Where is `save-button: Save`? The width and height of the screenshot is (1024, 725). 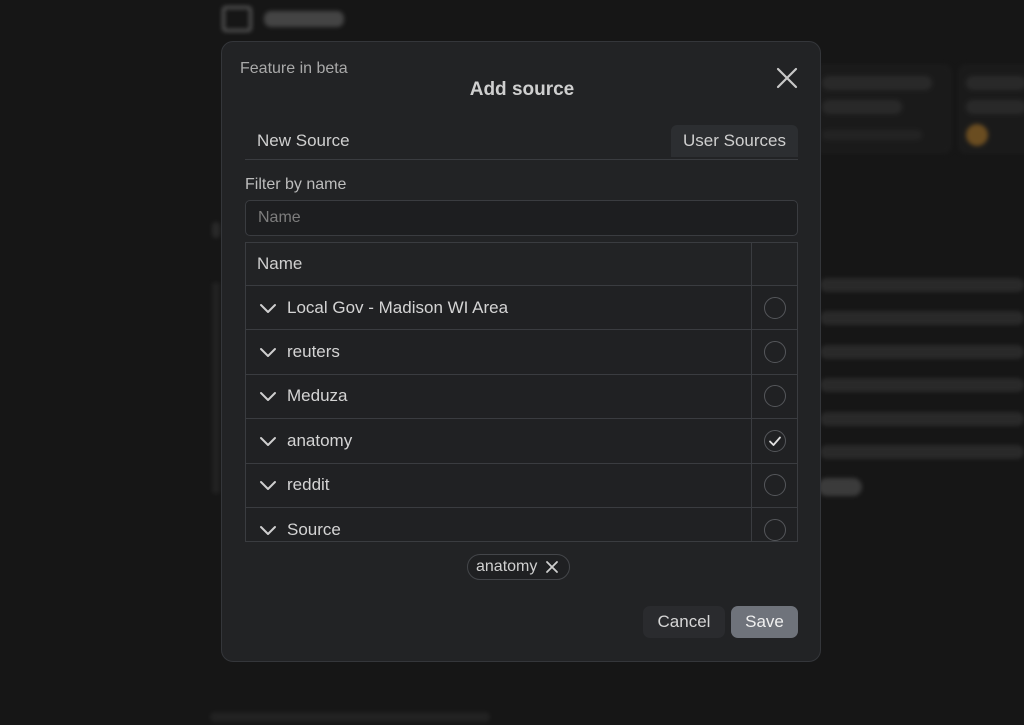
save-button: Save is located at coordinates (764, 622).